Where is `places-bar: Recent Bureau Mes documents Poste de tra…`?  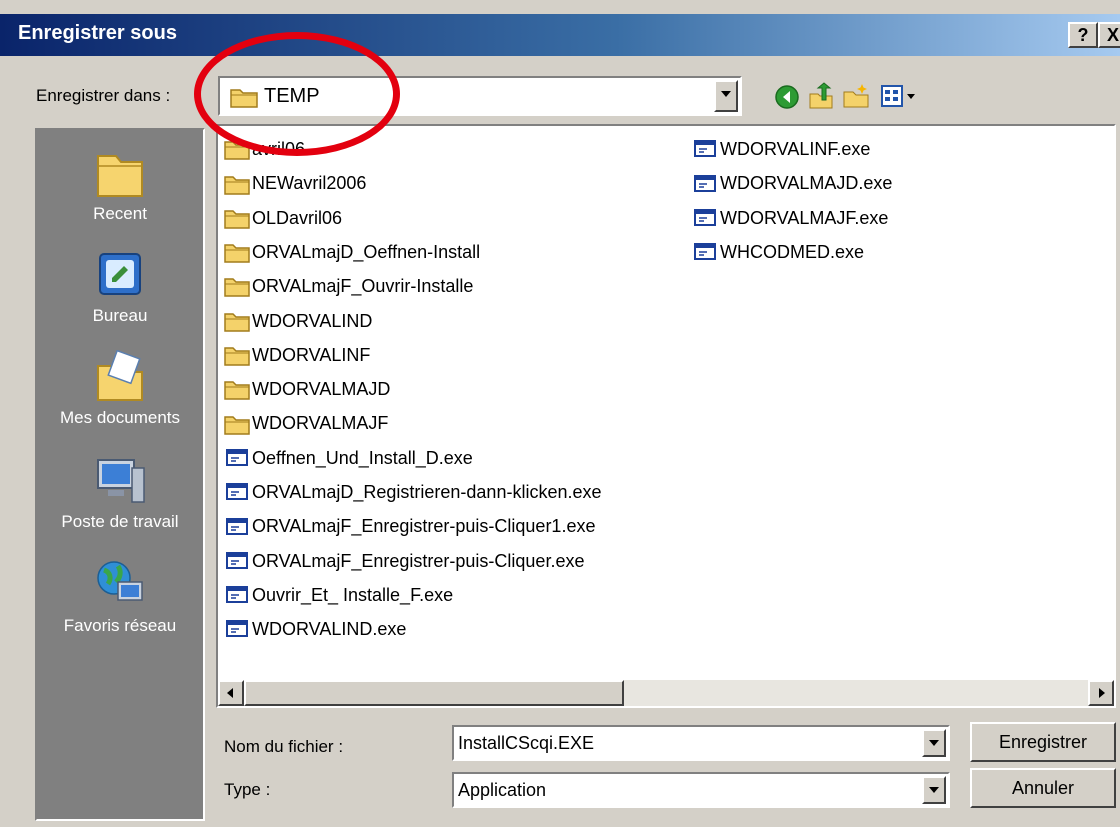
places-bar: Recent Bureau Mes documents Poste de tra… is located at coordinates (120, 474).